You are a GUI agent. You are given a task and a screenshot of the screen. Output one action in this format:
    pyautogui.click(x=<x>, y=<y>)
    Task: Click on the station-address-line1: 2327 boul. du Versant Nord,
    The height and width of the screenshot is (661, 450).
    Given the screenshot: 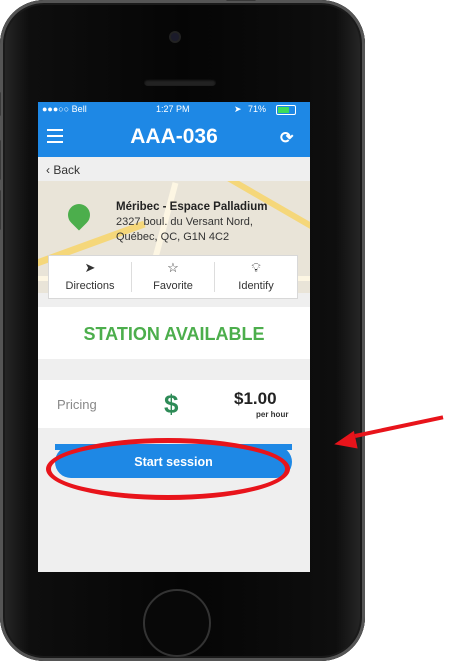 What is the action you would take?
    pyautogui.click(x=184, y=222)
    